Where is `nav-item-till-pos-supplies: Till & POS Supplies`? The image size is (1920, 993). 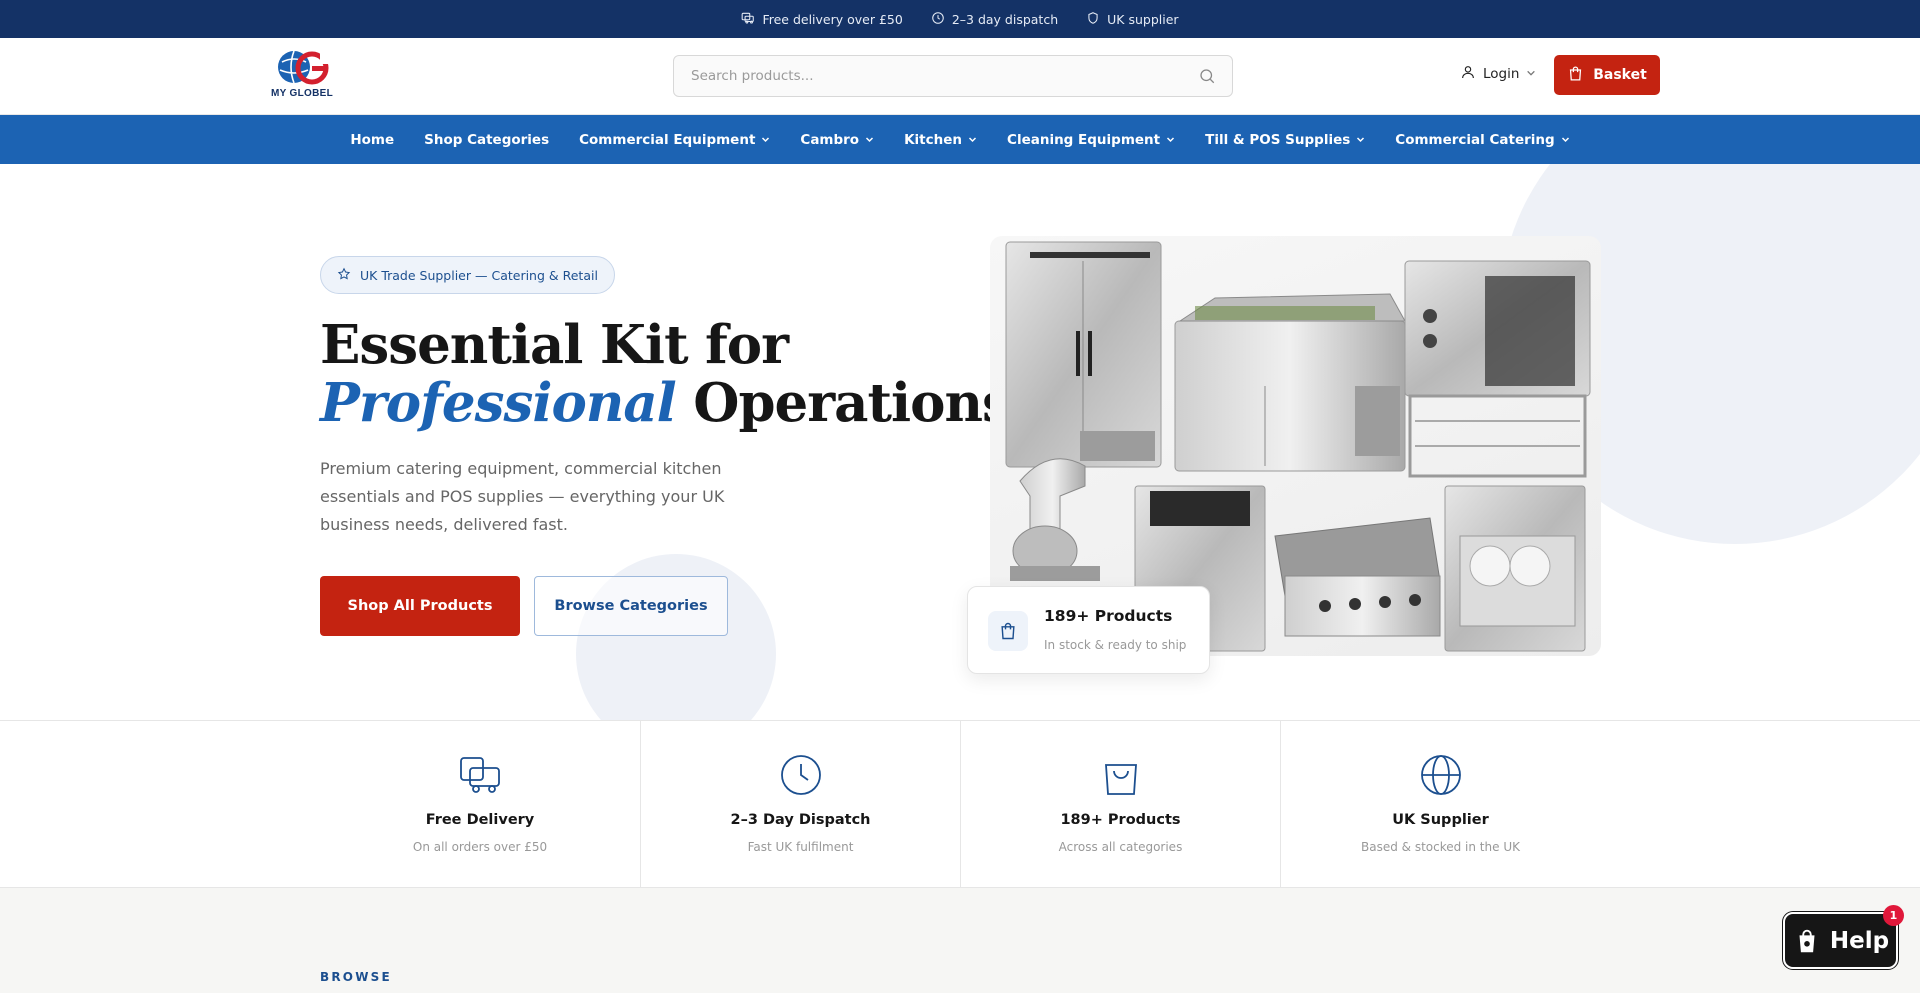 nav-item-till-pos-supplies: Till & POS Supplies is located at coordinates (1285, 140).